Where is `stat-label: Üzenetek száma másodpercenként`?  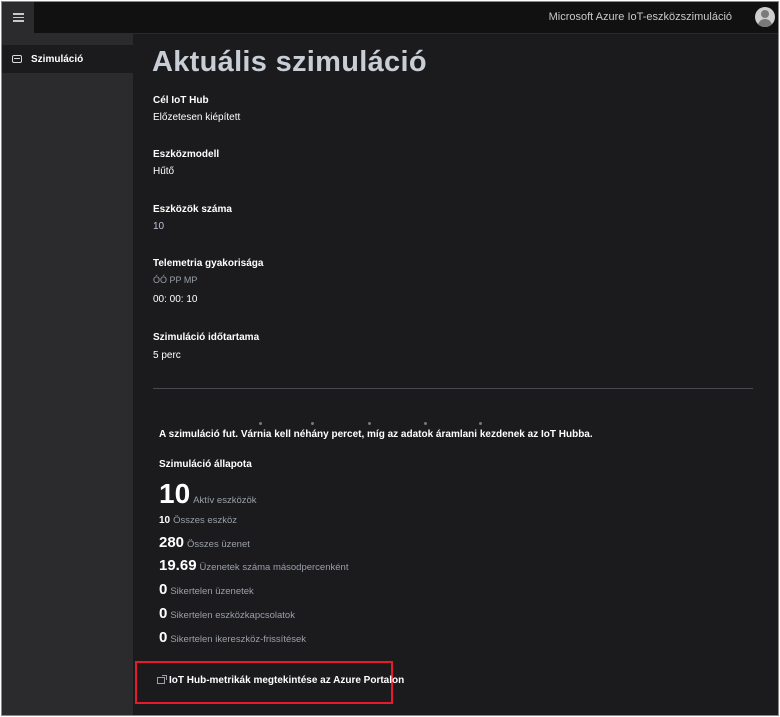 stat-label: Üzenetek száma másodpercenként is located at coordinates (274, 567).